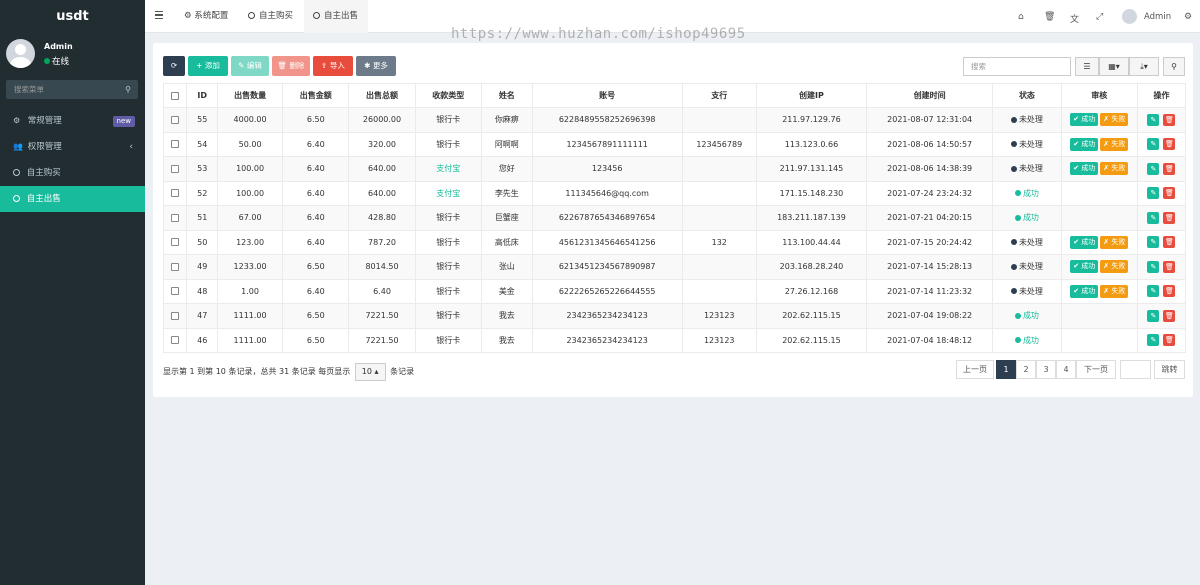 The height and width of the screenshot is (585, 1200). Describe the element at coordinates (271, 16) in the screenshot. I see `tab-buy: 自主购买` at that location.